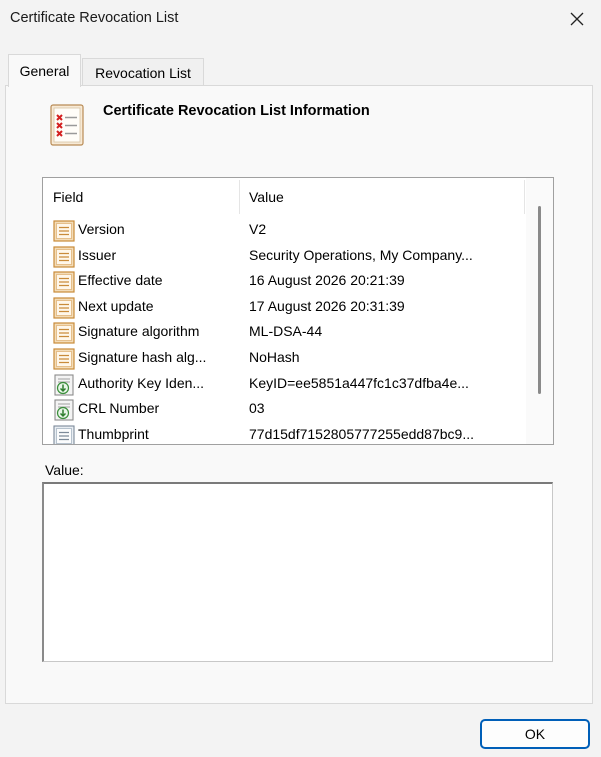  I want to click on tab-revocation-list: Revocation List, so click(143, 72).